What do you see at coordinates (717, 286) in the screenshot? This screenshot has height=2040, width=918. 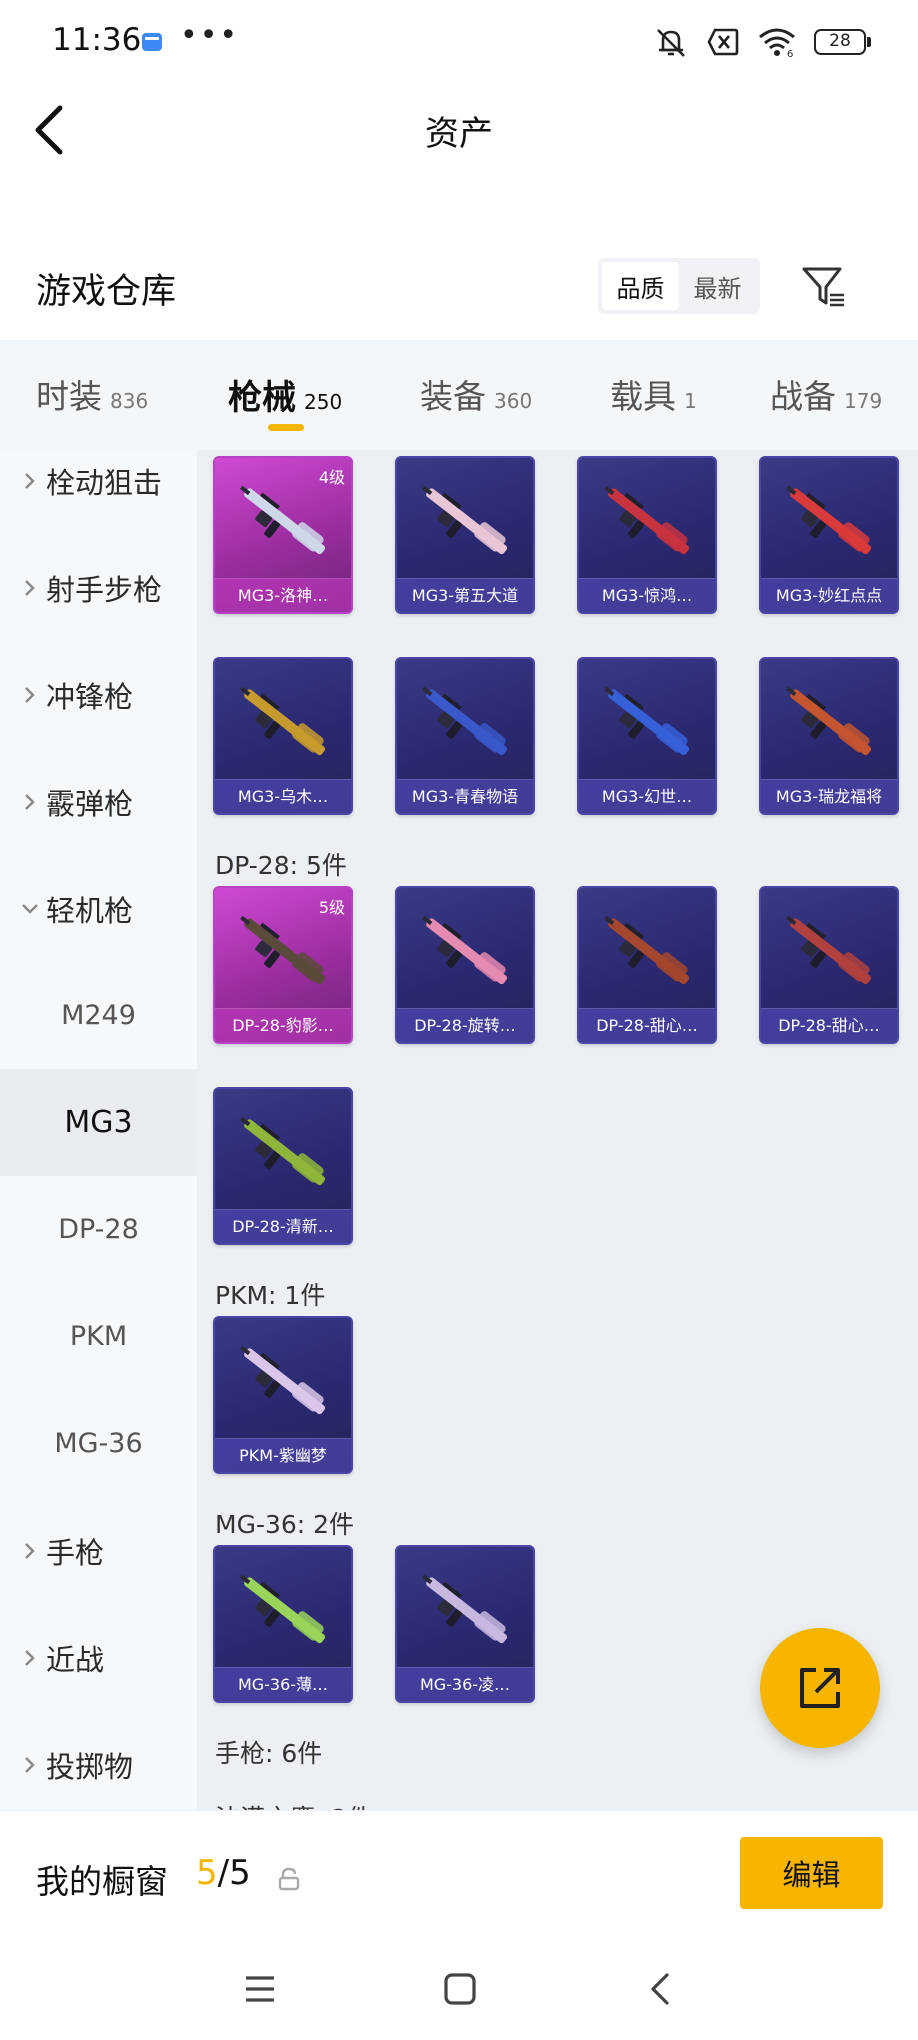 I see `sort-option-newest: 最新` at bounding box center [717, 286].